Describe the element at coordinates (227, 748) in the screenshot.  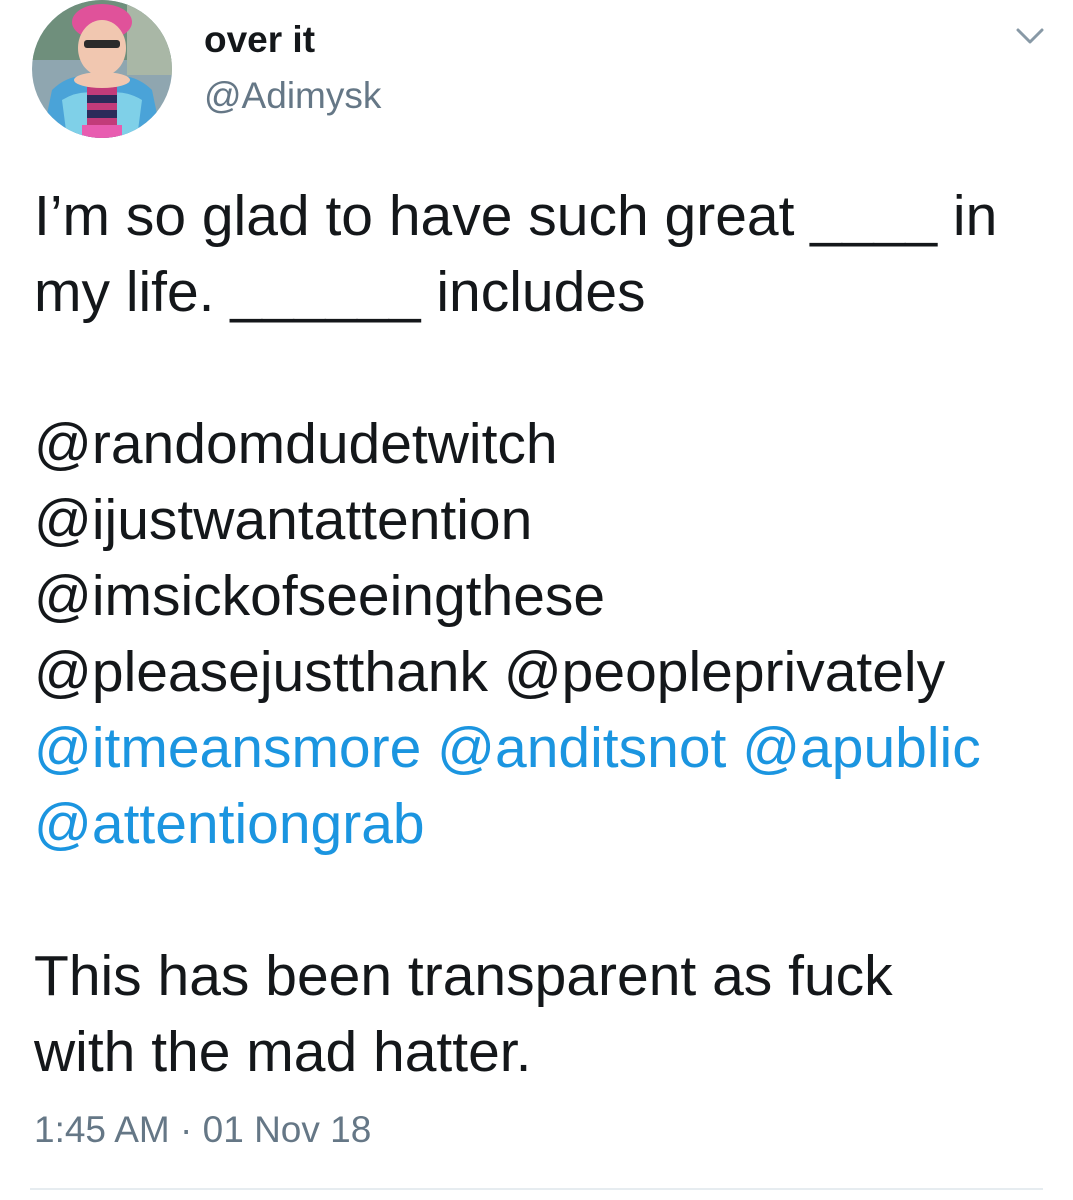
I see `mention-link: @itmeansmore` at that location.